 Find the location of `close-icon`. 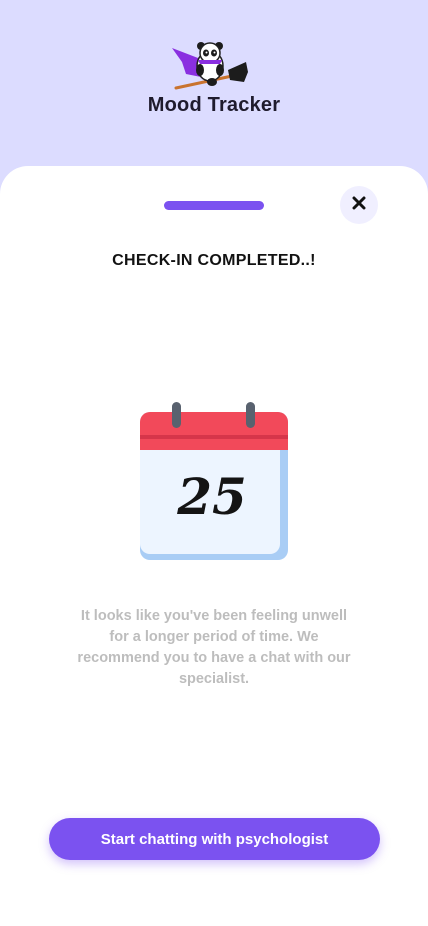

close-icon is located at coordinates (359, 205).